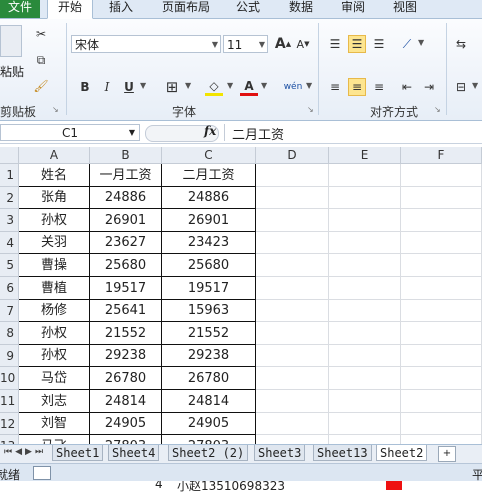  Describe the element at coordinates (365, 333) in the screenshot. I see `cell-e8` at that location.